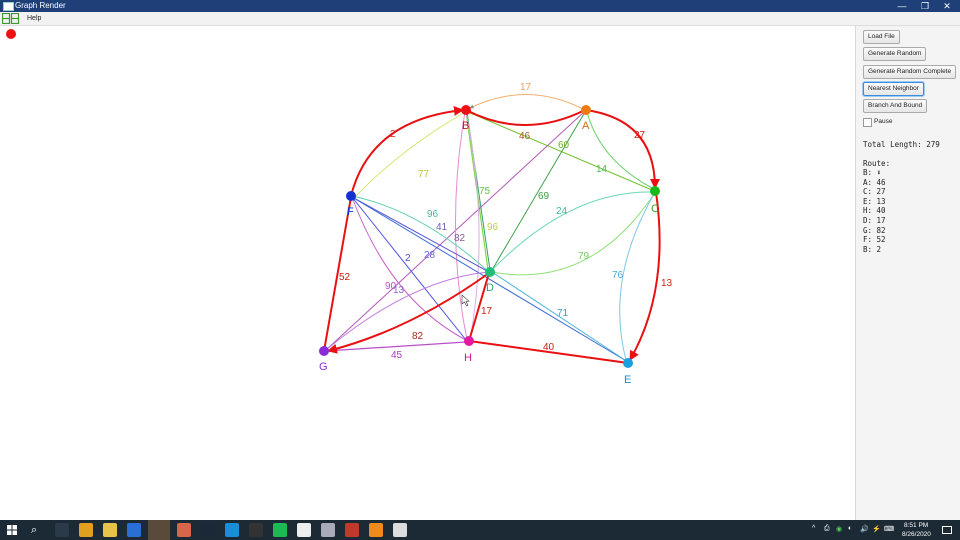 The height and width of the screenshot is (540, 960). I want to click on edge-weight-label: 24, so click(562, 211).